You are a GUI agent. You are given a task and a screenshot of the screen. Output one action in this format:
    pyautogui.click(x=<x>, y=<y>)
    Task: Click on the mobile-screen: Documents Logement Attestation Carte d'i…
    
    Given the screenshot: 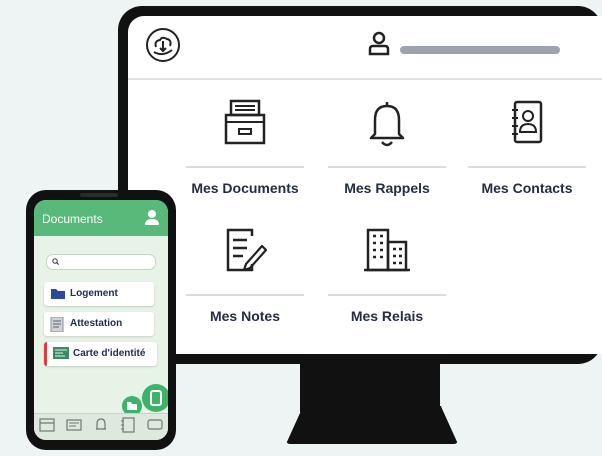 What is the action you would take?
    pyautogui.click(x=101, y=320)
    